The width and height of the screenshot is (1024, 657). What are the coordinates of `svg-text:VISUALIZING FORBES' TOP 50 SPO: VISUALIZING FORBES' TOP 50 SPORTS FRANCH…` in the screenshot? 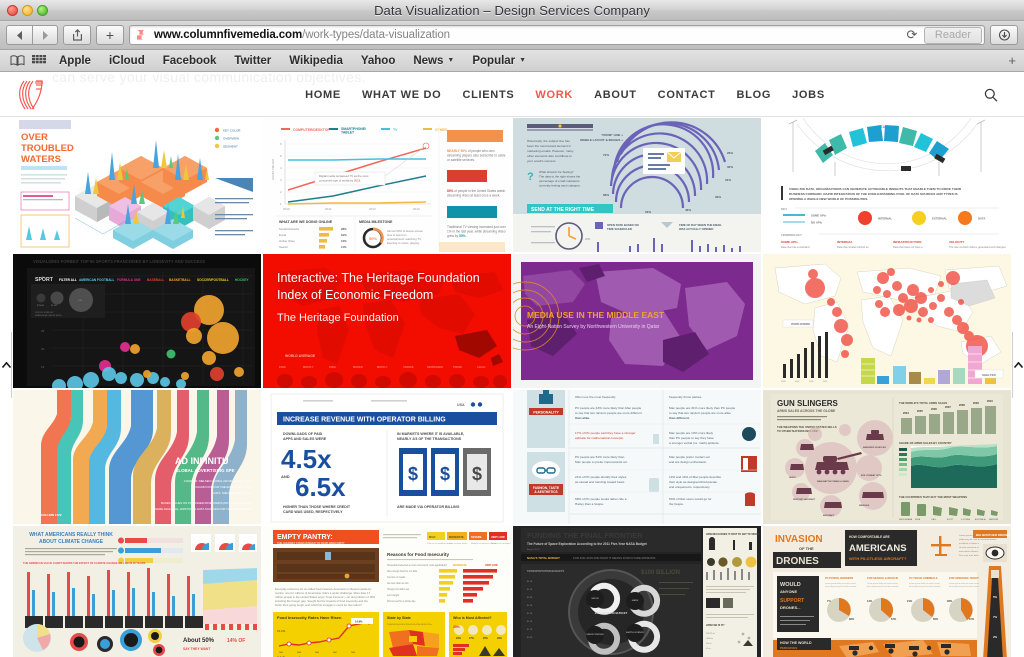 It's located at (119, 261).